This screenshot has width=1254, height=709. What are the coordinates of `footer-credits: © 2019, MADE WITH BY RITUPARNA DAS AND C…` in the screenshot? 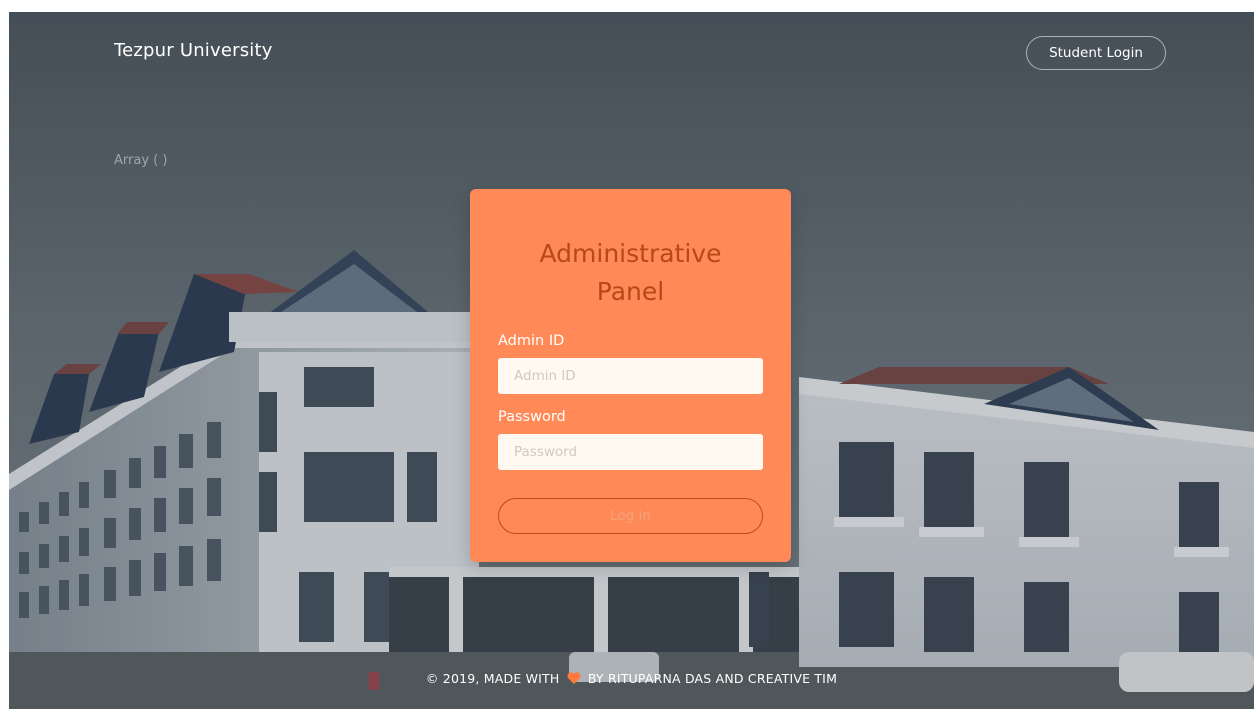 It's located at (631, 678).